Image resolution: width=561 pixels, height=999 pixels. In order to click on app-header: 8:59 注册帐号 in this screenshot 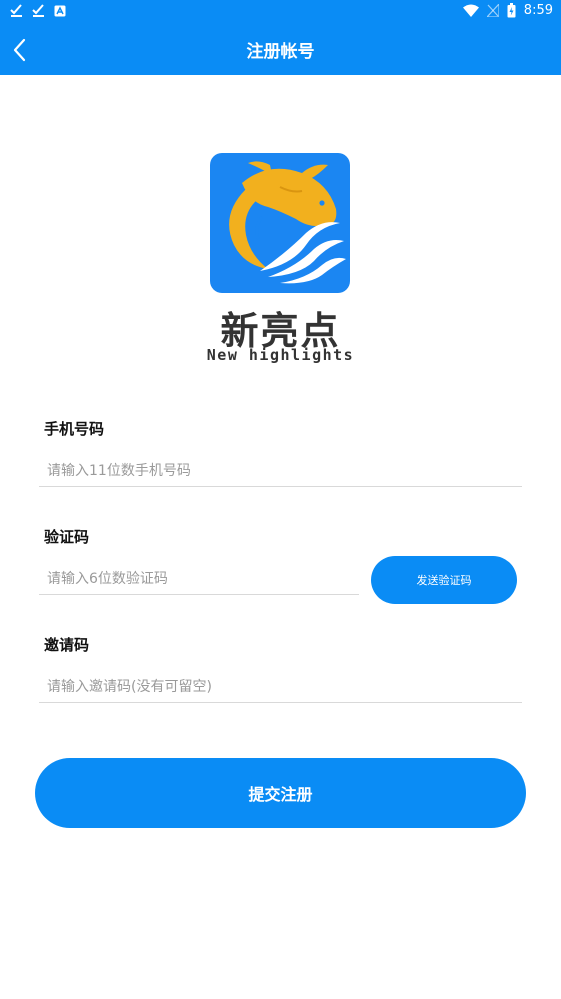, I will do `click(280, 37)`.